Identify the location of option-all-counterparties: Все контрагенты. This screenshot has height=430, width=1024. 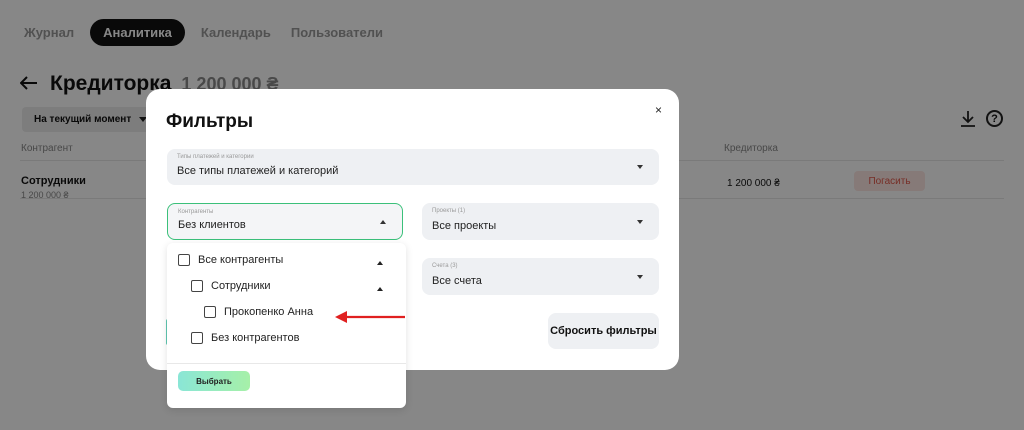
(230, 260).